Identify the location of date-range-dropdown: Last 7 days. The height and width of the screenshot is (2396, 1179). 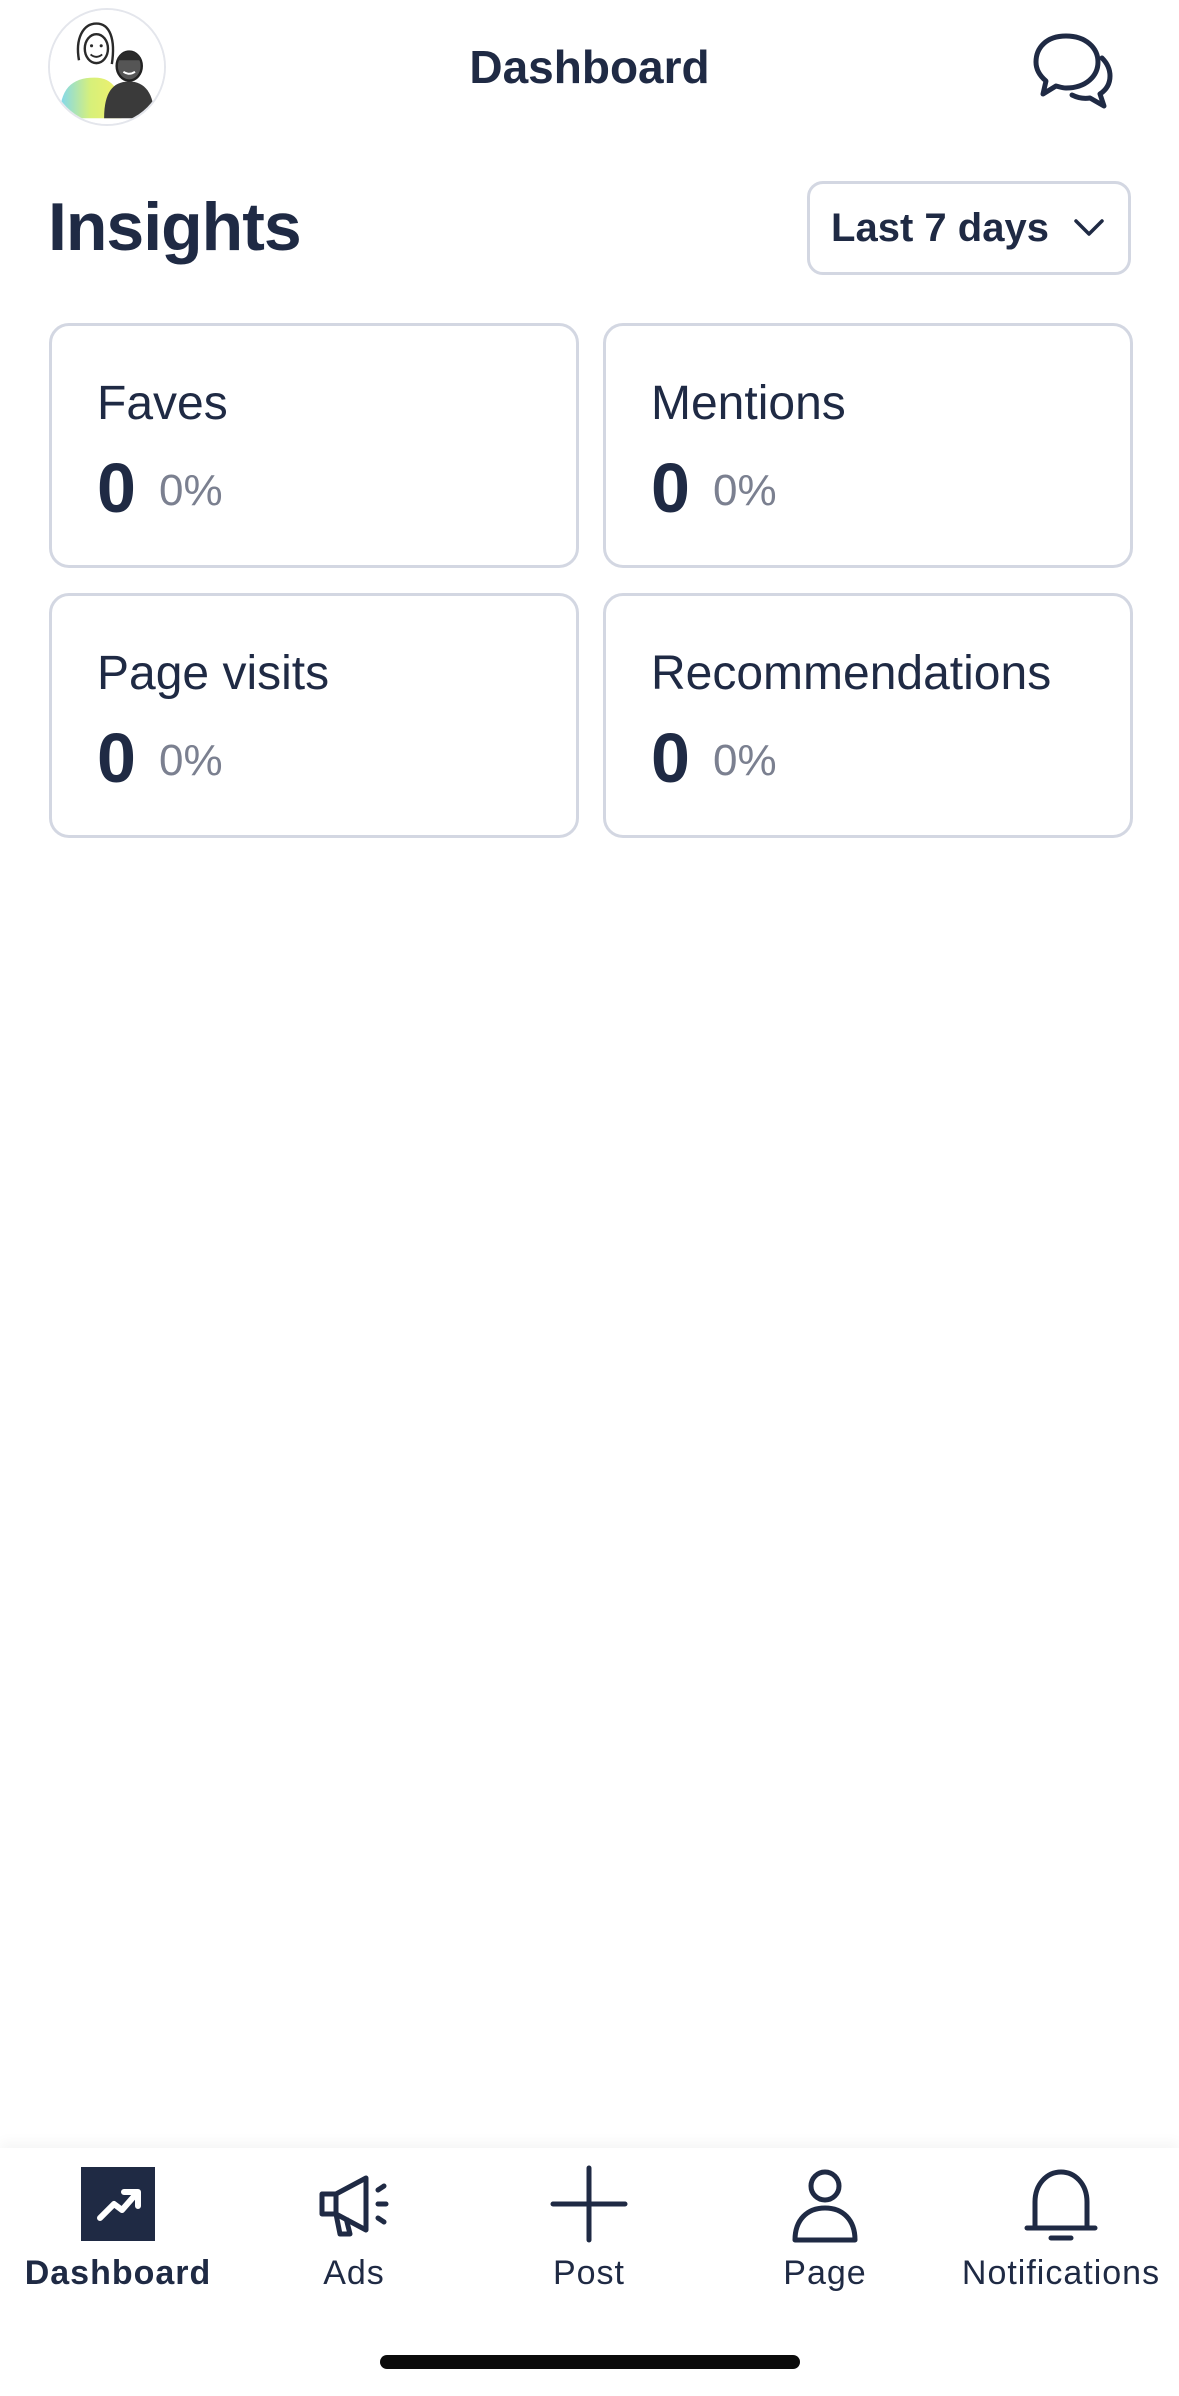
(969, 228).